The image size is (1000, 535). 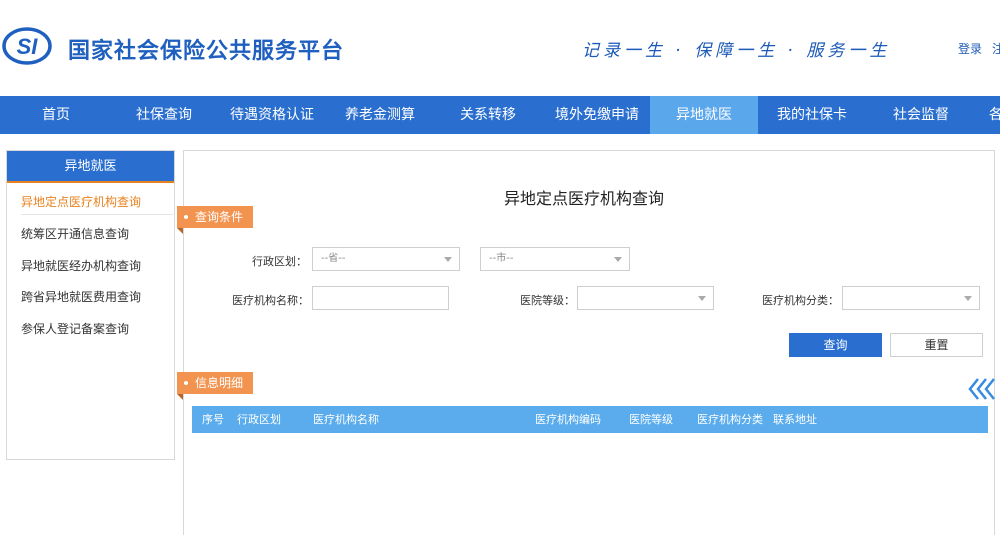 What do you see at coordinates (488, 115) in the screenshot?
I see `nav-item-transfer: 关系转移` at bounding box center [488, 115].